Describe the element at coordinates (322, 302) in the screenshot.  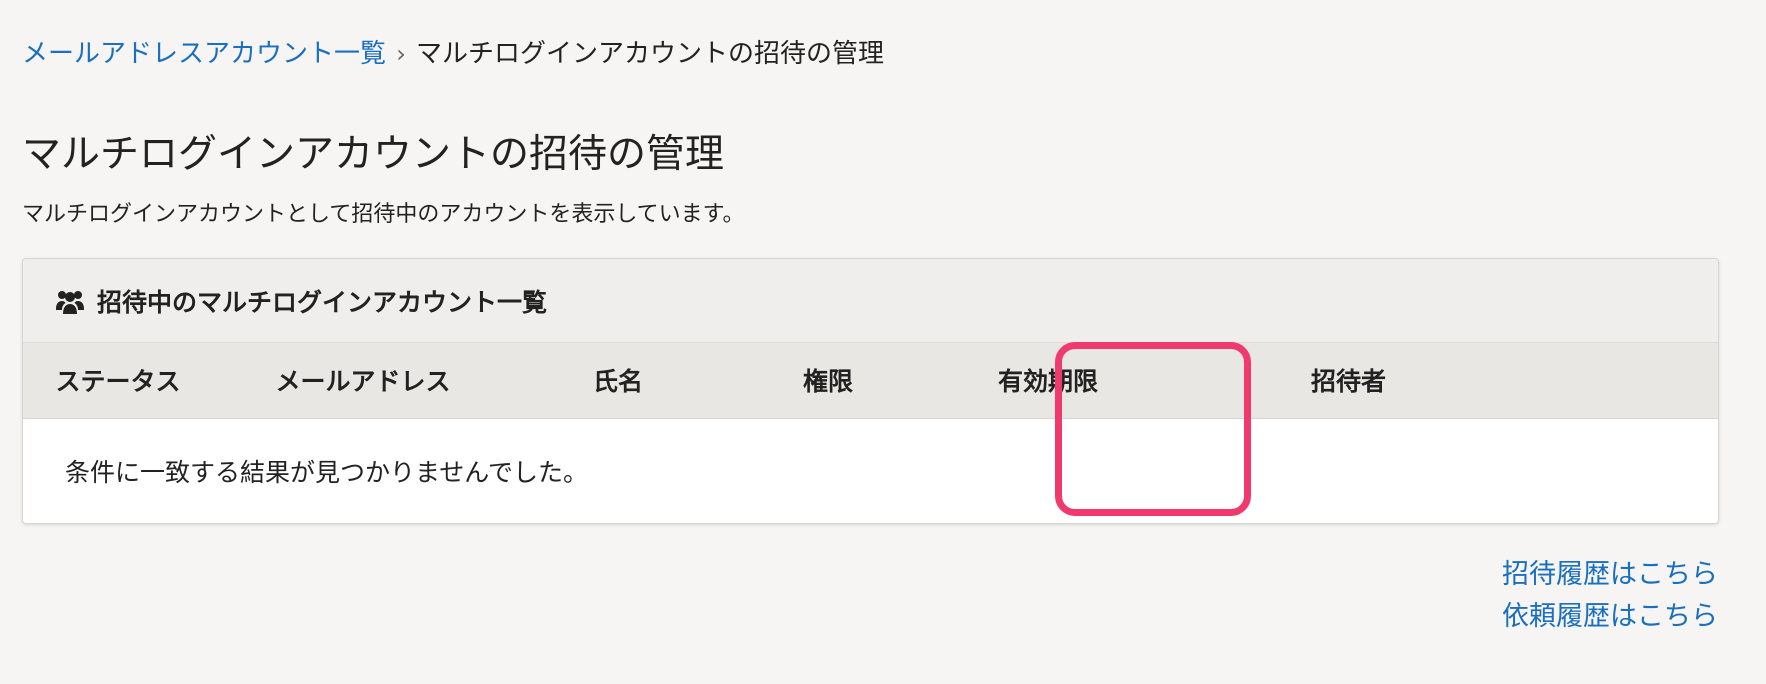
I see `panel-title: 招待中のマルチログインアカウント一覧` at that location.